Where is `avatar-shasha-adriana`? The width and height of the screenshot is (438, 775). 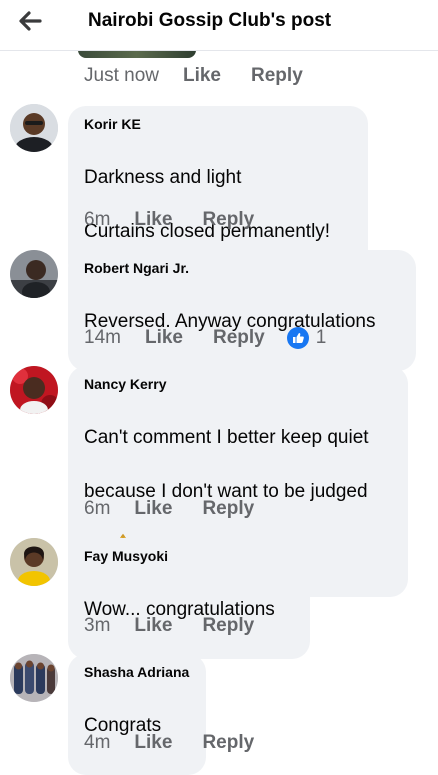 avatar-shasha-adriana is located at coordinates (34, 678).